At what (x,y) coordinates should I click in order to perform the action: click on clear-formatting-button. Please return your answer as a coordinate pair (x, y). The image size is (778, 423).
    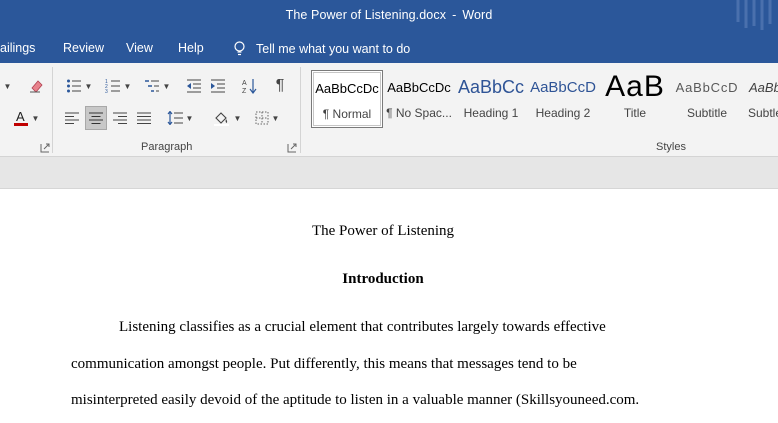
    Looking at the image, I should click on (36, 86).